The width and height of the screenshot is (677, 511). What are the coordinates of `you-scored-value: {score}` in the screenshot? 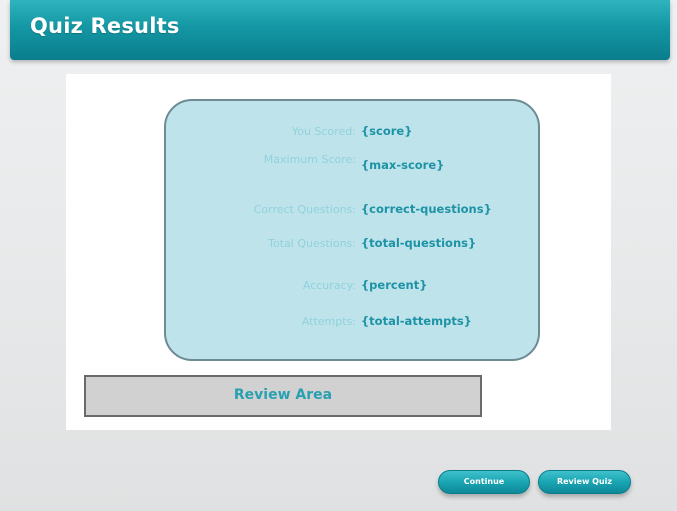 It's located at (387, 131).